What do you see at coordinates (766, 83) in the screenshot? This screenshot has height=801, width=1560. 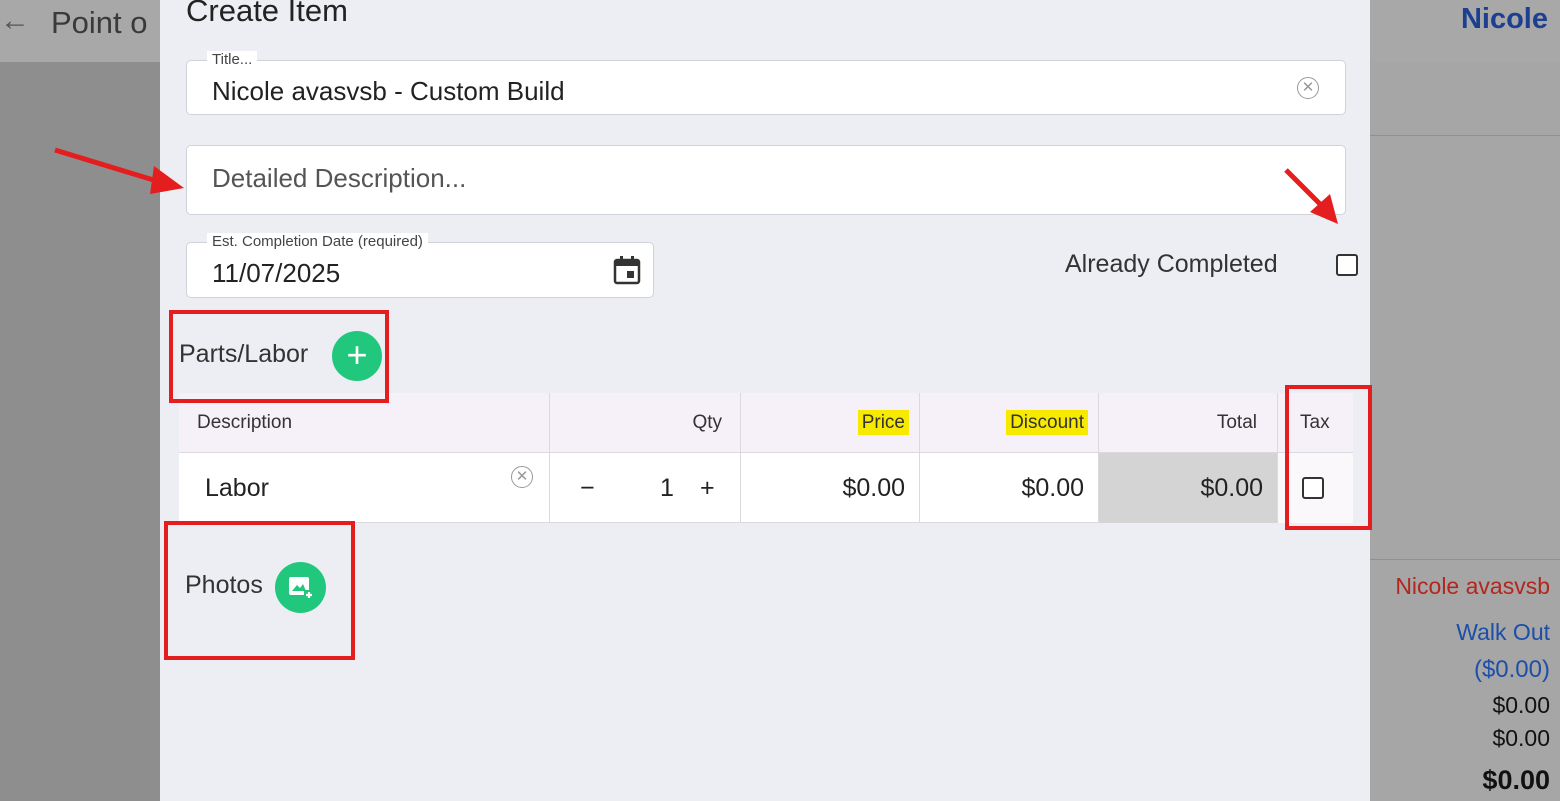 I see `title-field: Title... Nicole avasvsb - Custom Build ✕` at bounding box center [766, 83].